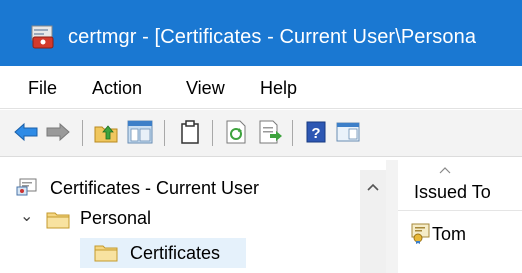 The image size is (522, 273). I want to click on certmgr-app-icon, so click(42, 37).